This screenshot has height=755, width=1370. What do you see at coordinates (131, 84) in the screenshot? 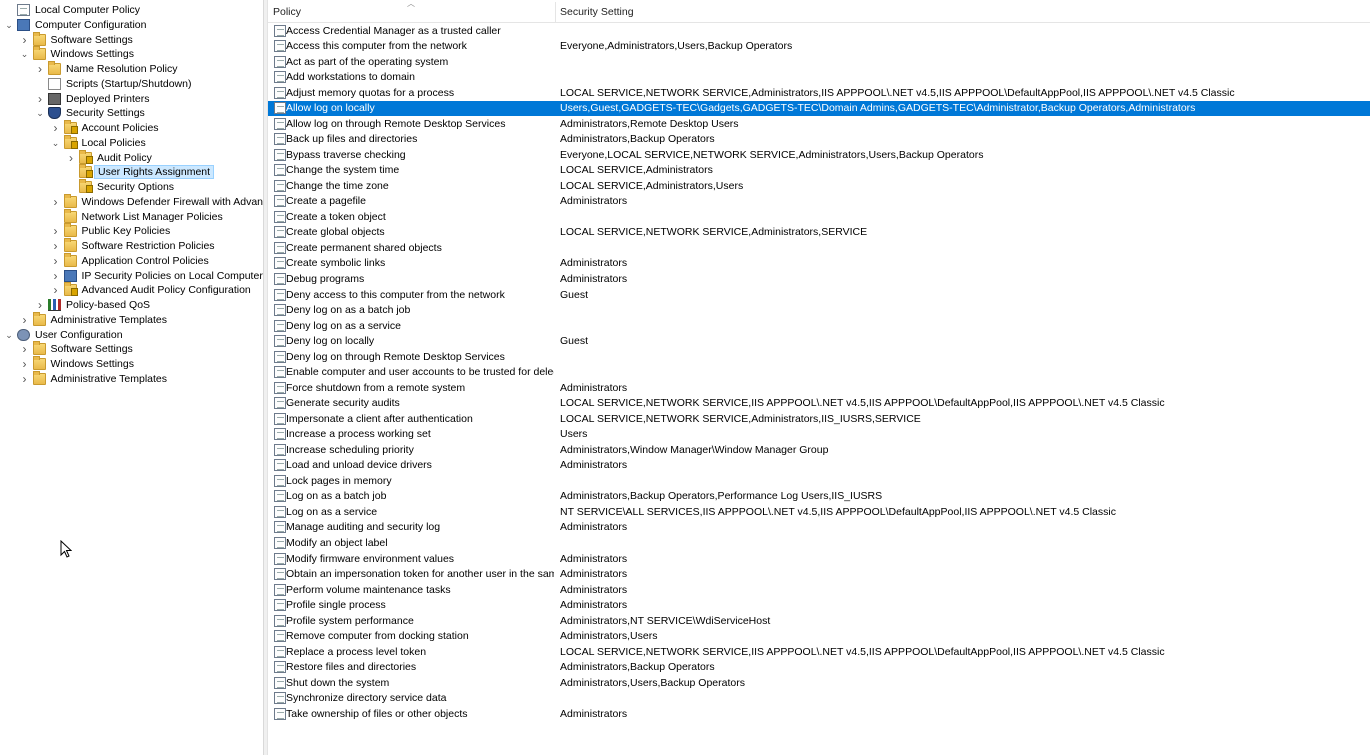
I see `tree-node: Scripts (Startup/Shutdown)` at bounding box center [131, 84].